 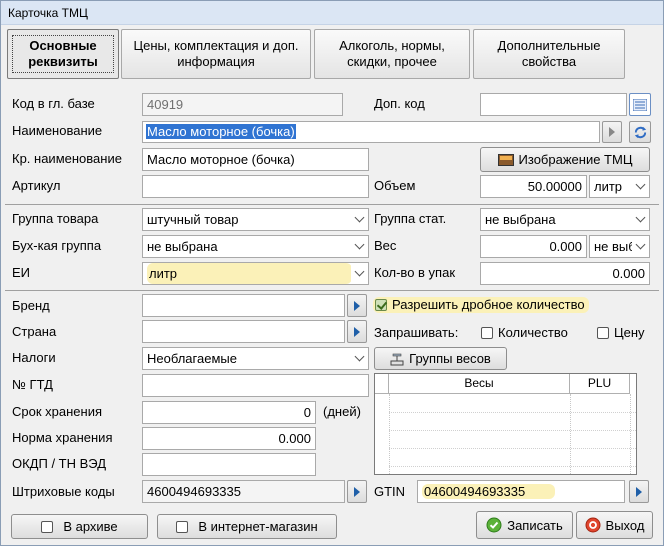 What do you see at coordinates (410, 218) in the screenshot?
I see `stat-group-label: Группа стат.` at bounding box center [410, 218].